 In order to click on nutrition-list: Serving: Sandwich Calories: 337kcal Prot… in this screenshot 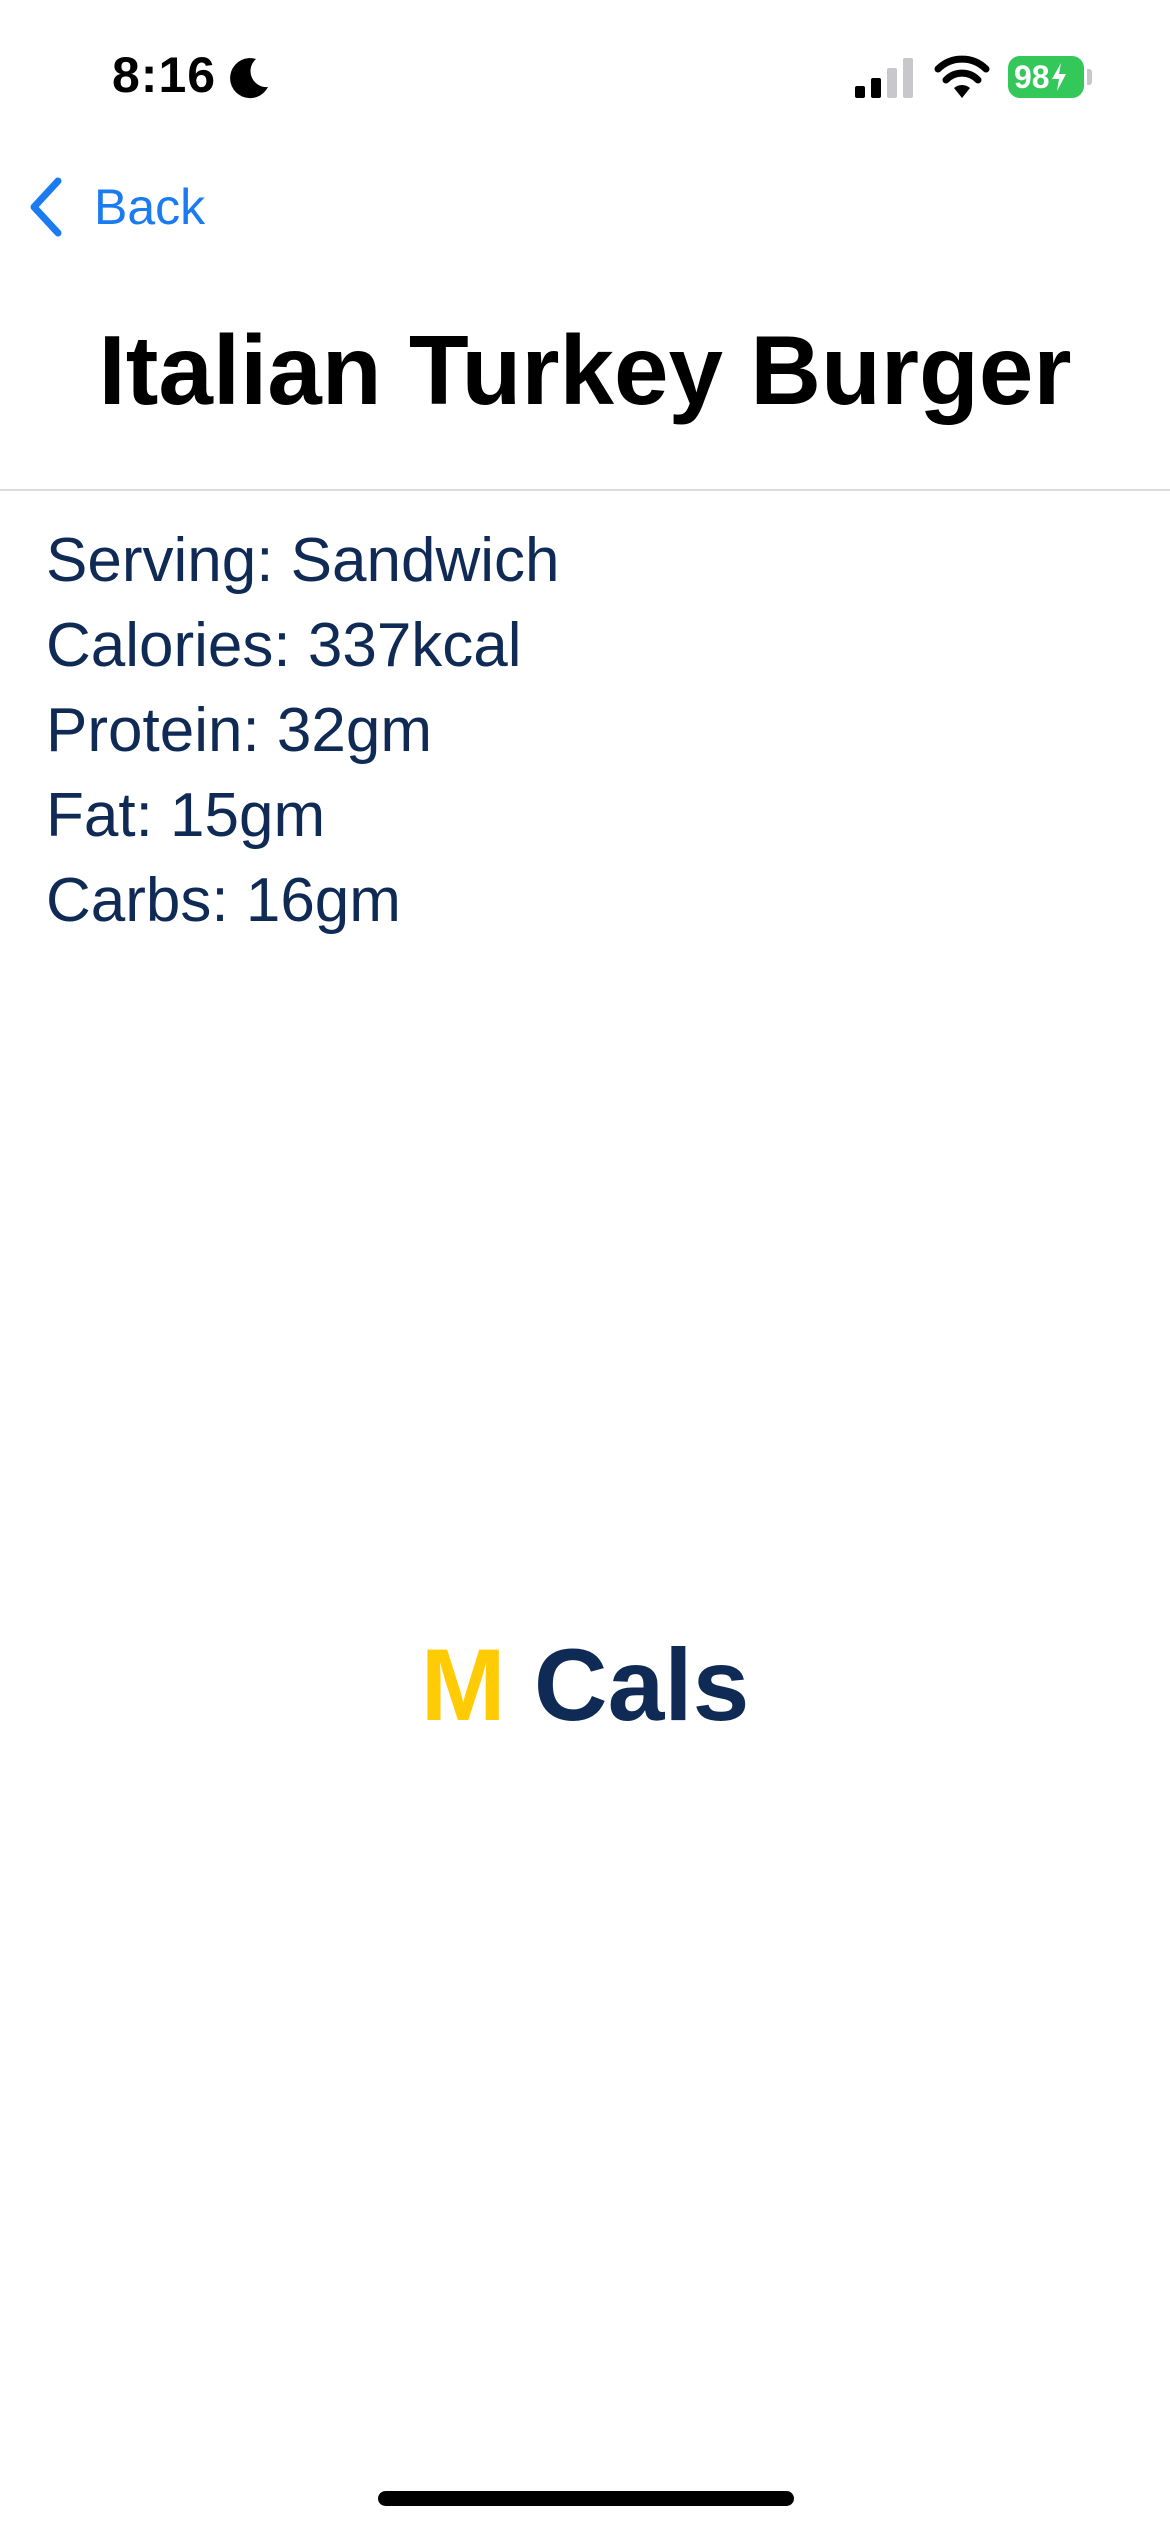, I will do `click(303, 730)`.